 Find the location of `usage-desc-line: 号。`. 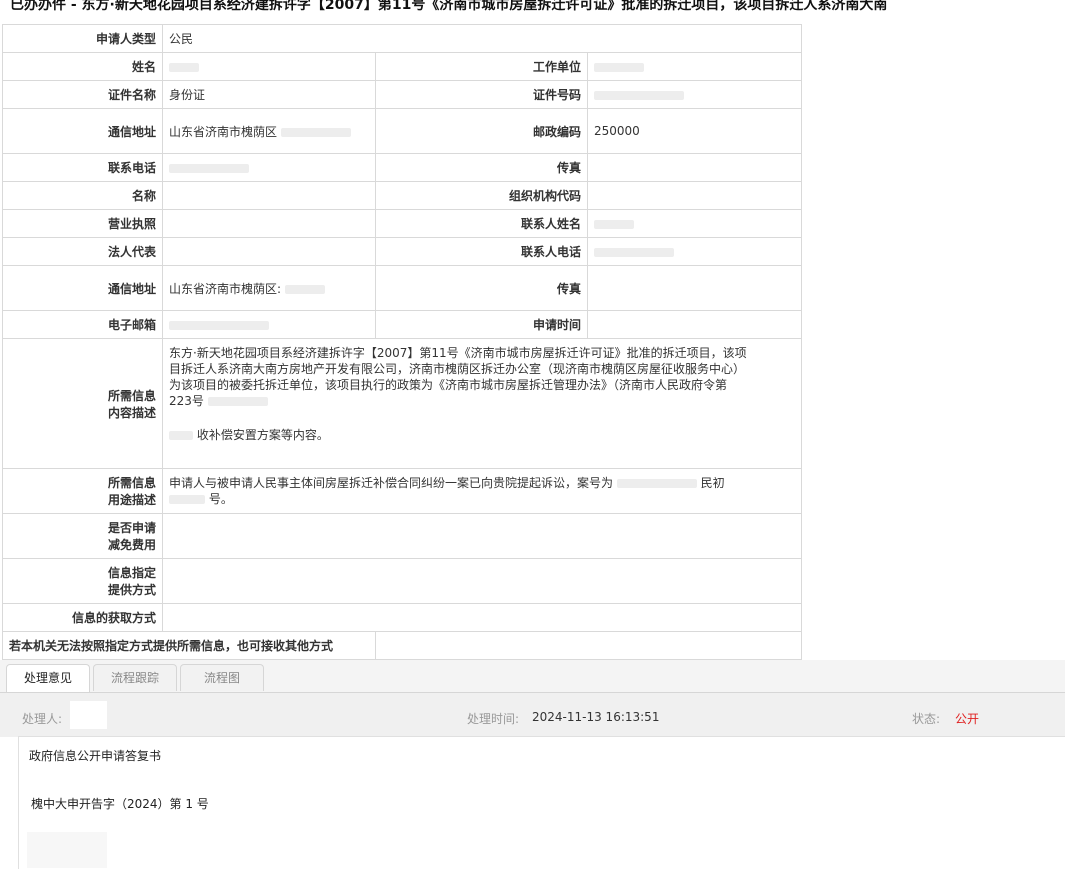

usage-desc-line: 号。 is located at coordinates (482, 499).